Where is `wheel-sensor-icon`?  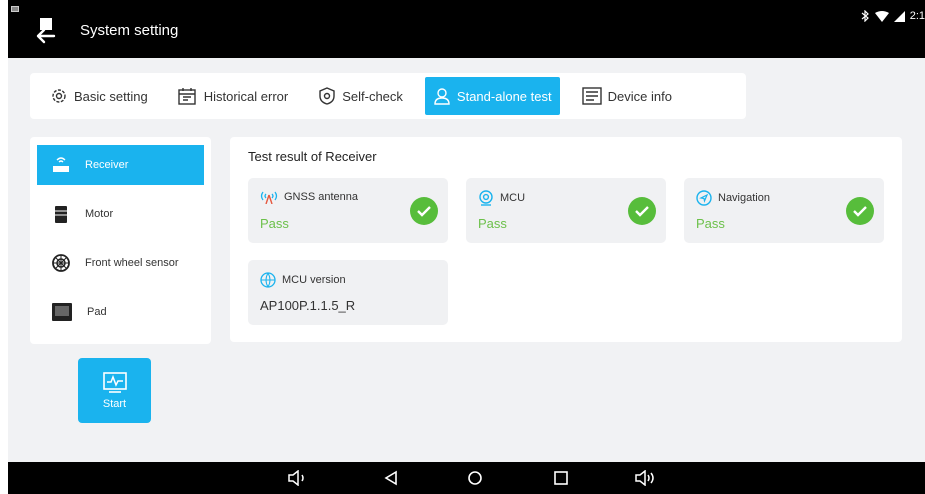 wheel-sensor-icon is located at coordinates (61, 263).